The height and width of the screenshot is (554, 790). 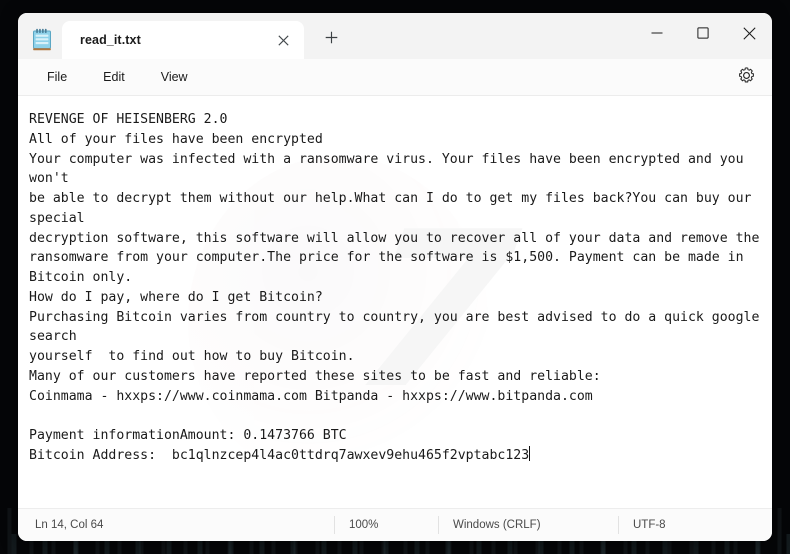 I want to click on settings-button, so click(x=746, y=78).